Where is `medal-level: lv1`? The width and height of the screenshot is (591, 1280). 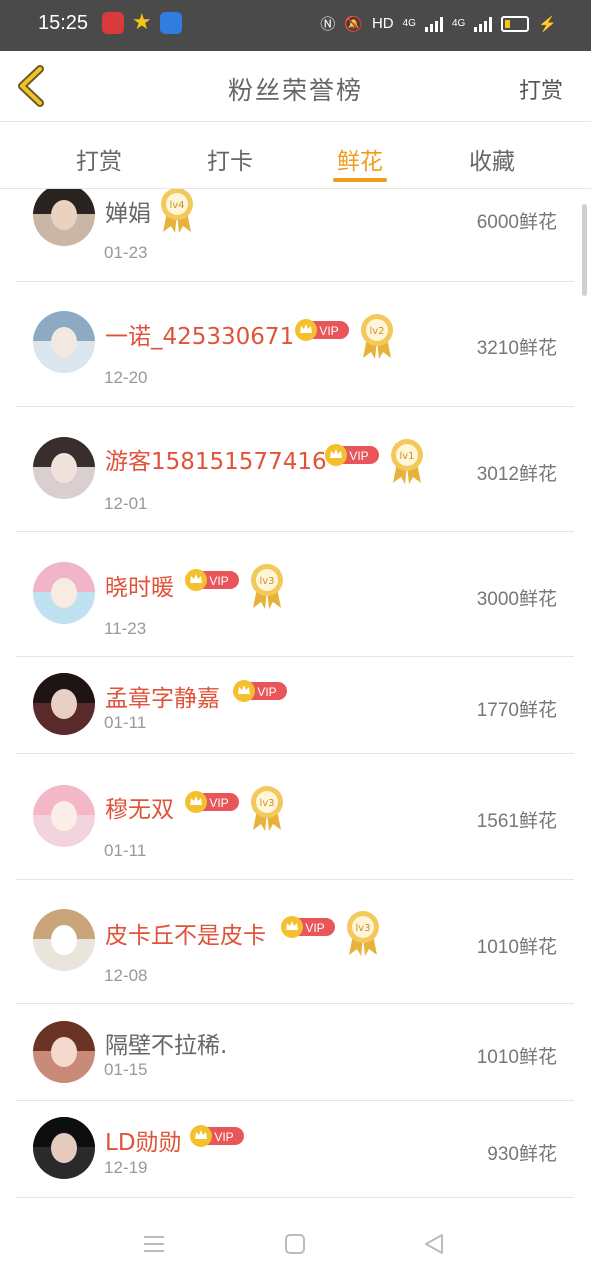
medal-level: lv1 is located at coordinates (406, 456).